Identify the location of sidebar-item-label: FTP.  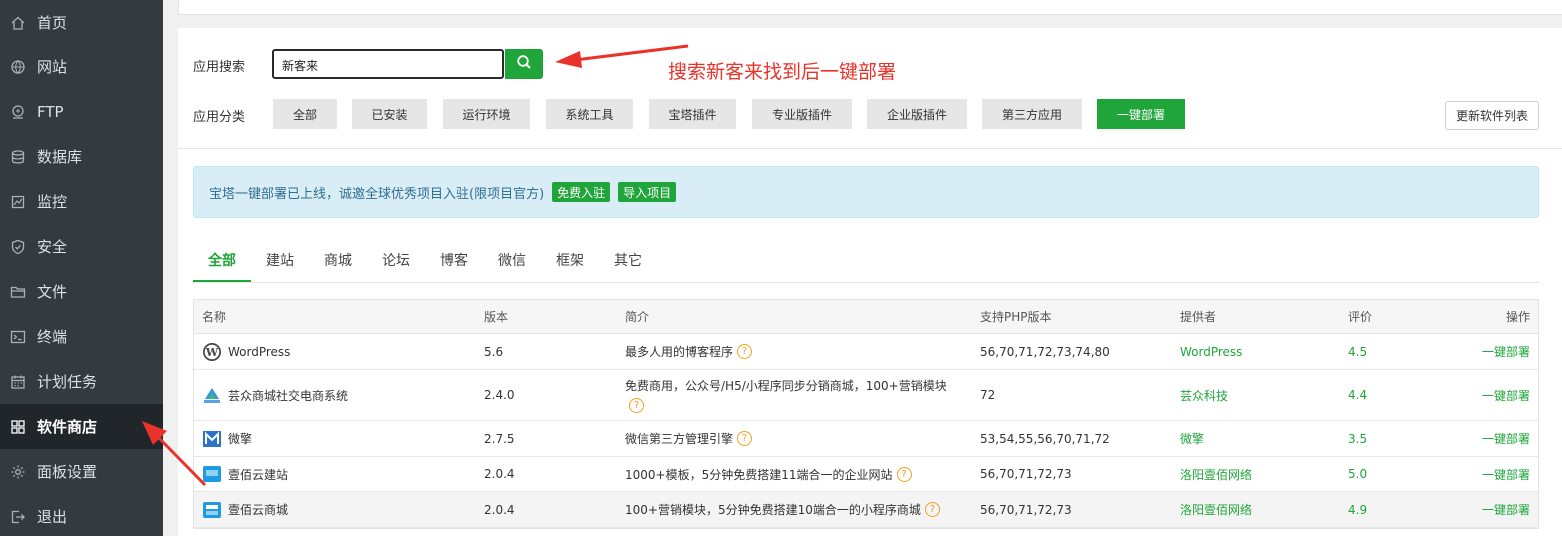
(50, 111).